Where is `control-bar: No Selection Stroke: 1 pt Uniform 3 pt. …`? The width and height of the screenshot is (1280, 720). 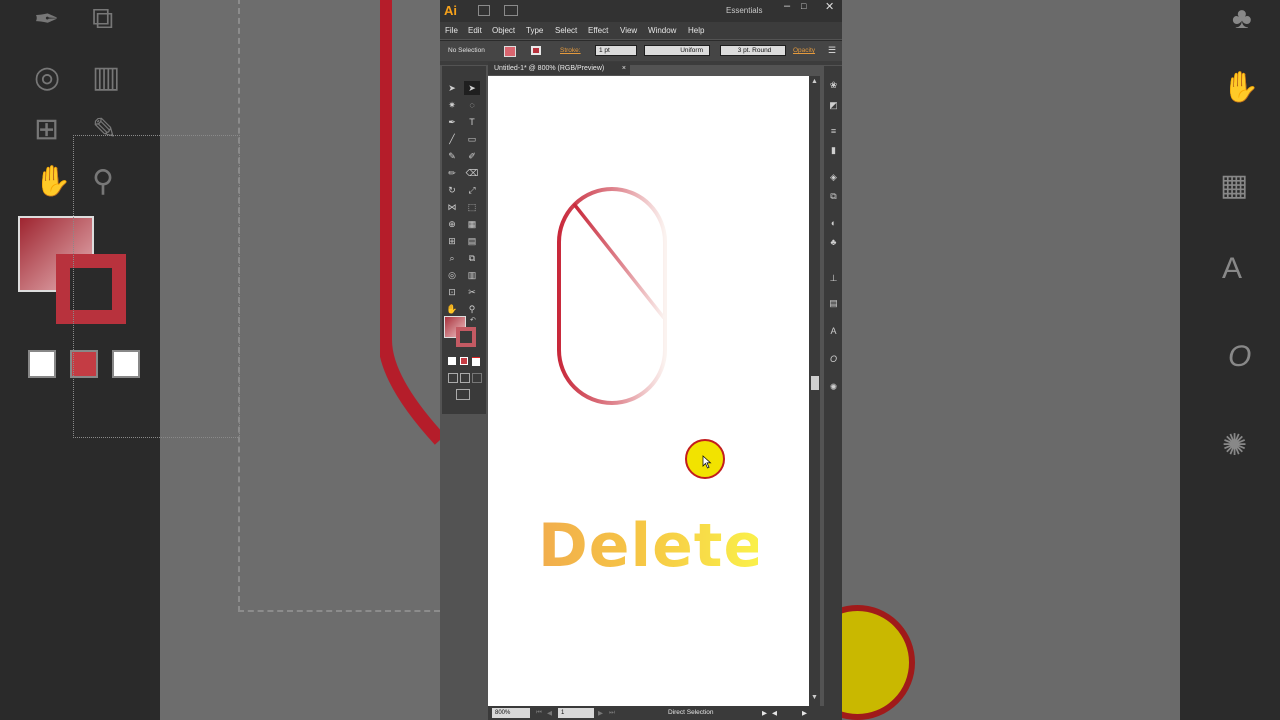
control-bar: No Selection Stroke: 1 pt Uniform 3 pt. … is located at coordinates (641, 50).